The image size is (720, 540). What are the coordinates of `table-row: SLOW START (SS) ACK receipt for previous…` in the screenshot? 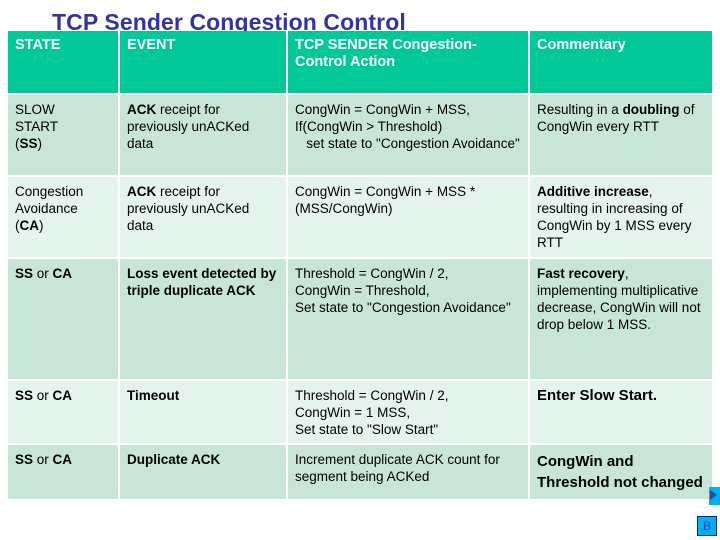 It's located at (360, 135).